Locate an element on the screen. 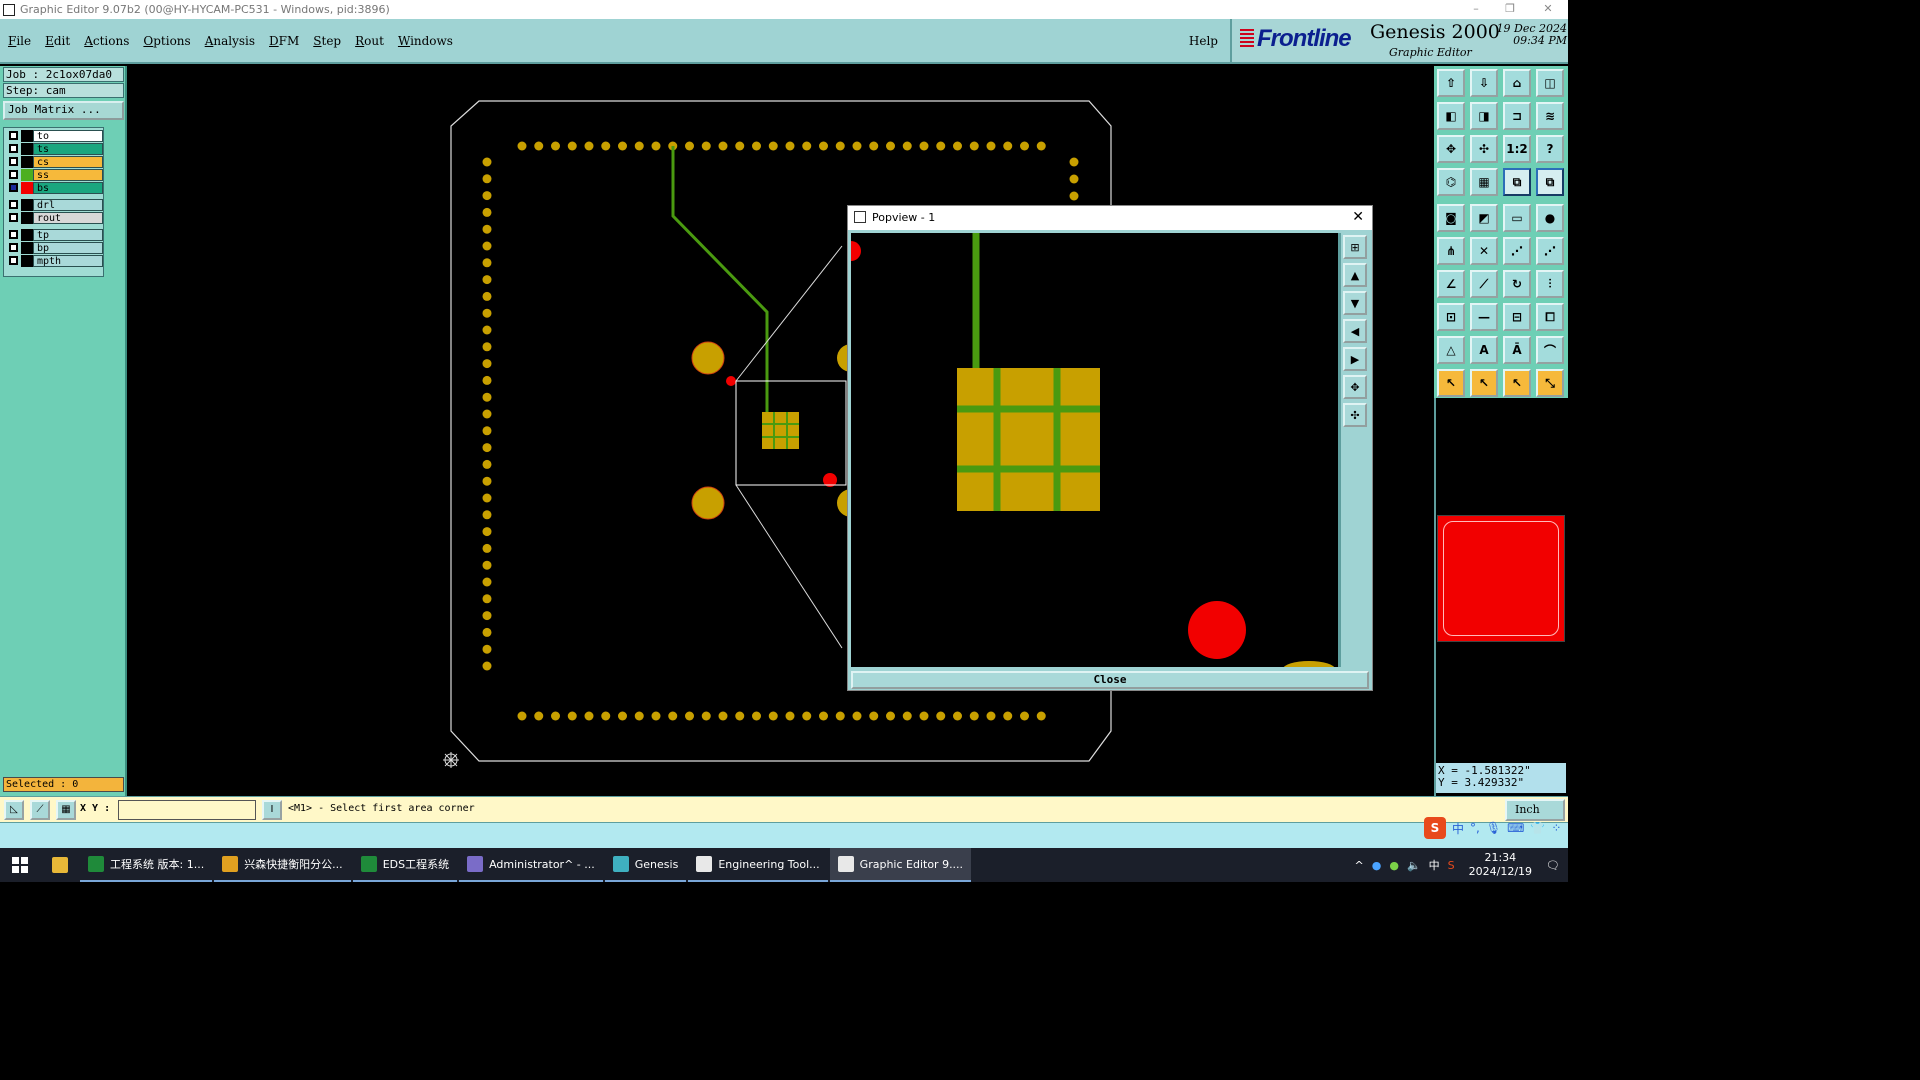  grid-icon: ▦ is located at coordinates (66, 810).